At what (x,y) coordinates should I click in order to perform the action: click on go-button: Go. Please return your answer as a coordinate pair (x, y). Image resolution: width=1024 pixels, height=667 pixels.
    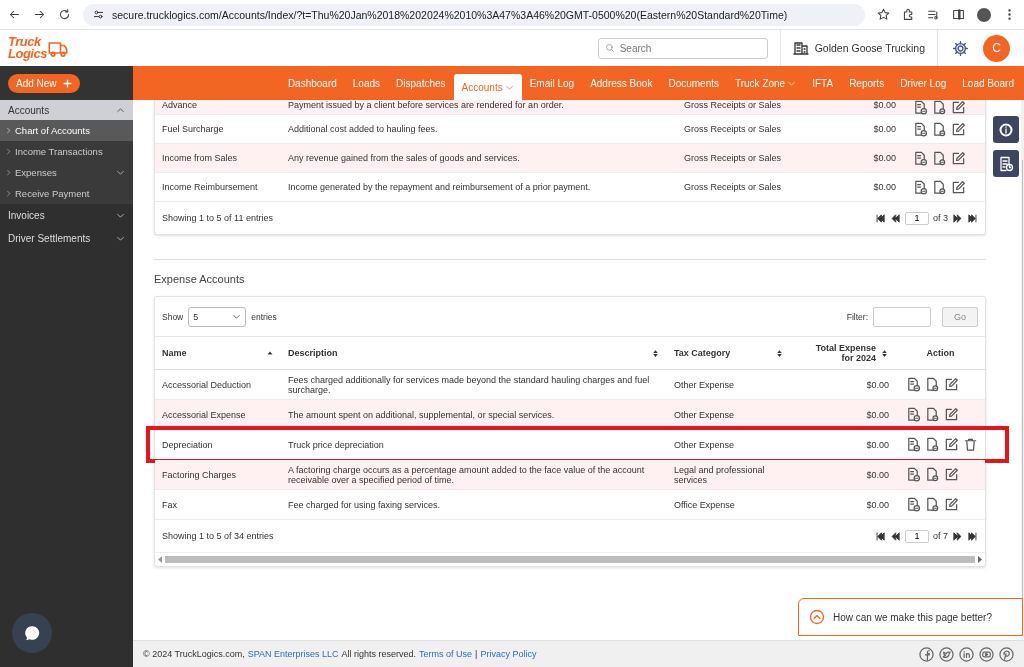
    Looking at the image, I should click on (960, 316).